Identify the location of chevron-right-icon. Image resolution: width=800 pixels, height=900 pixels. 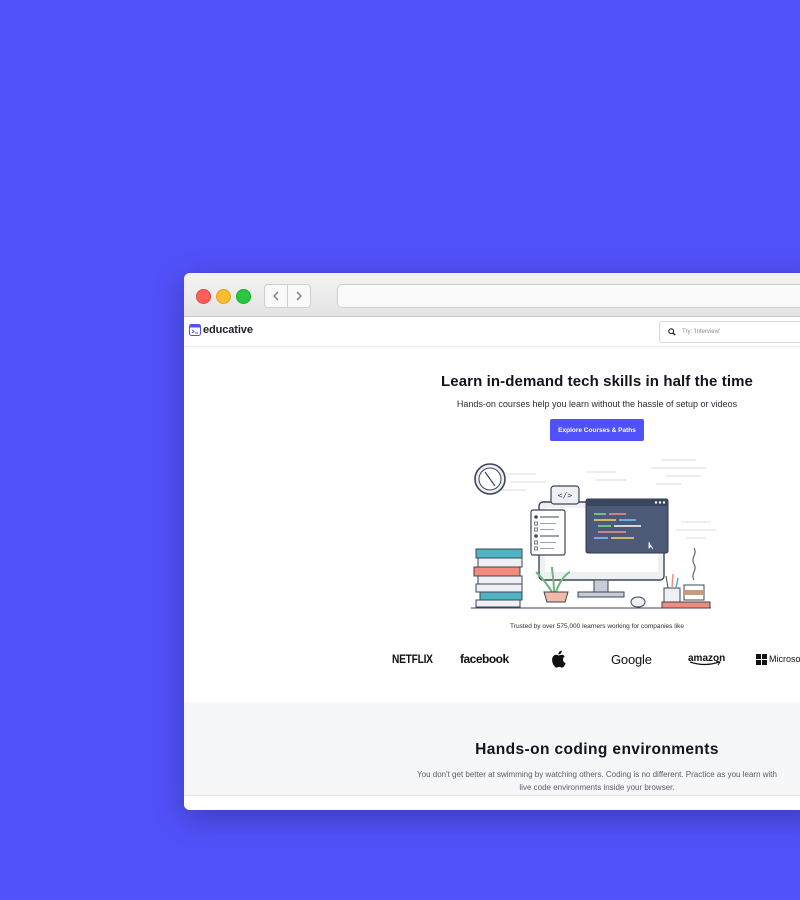
(299, 296).